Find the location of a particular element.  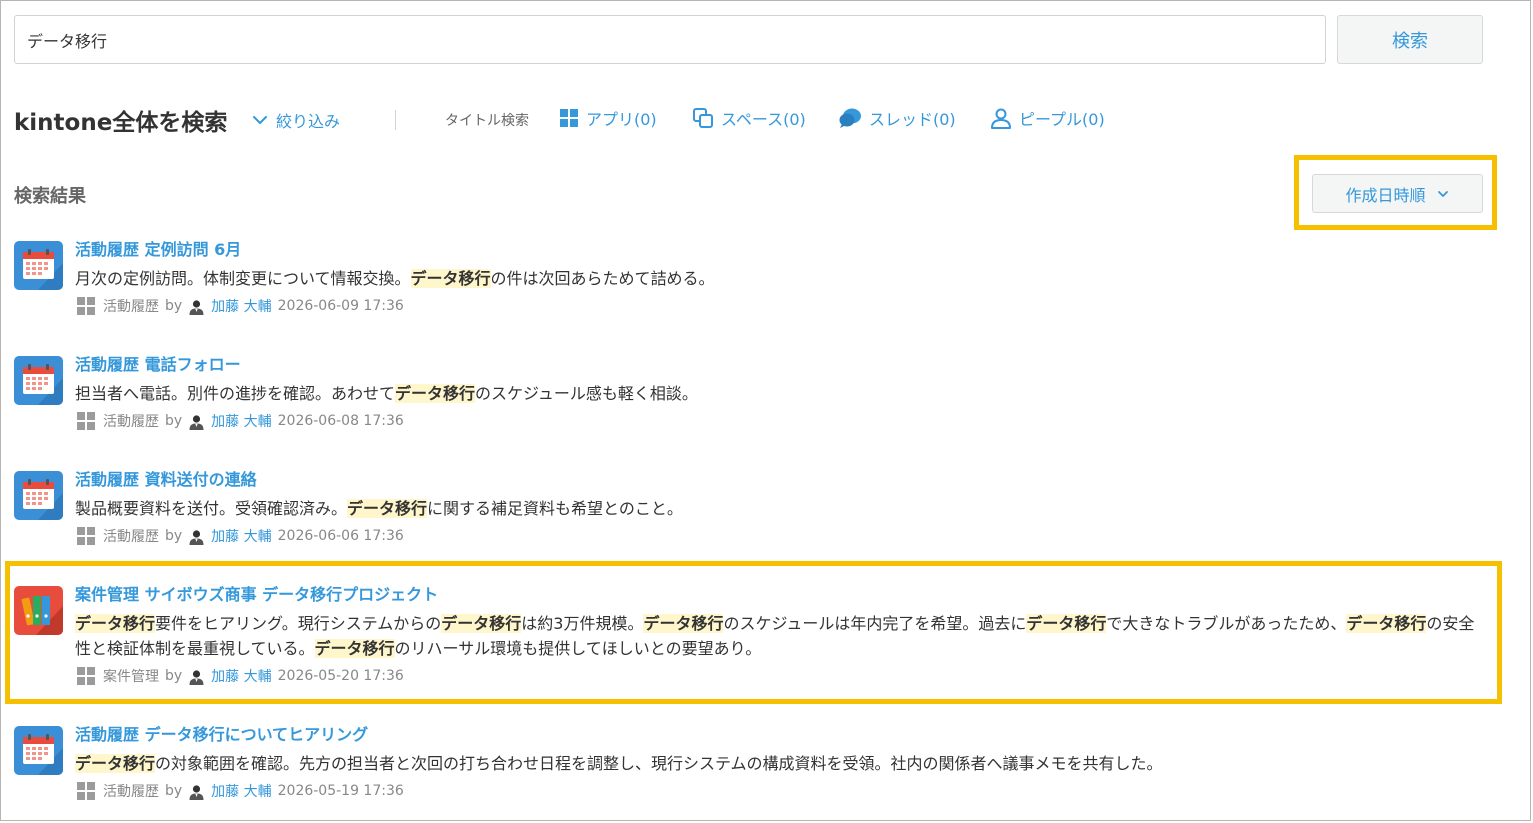

page-title: kintone全体を検索 is located at coordinates (121, 123).